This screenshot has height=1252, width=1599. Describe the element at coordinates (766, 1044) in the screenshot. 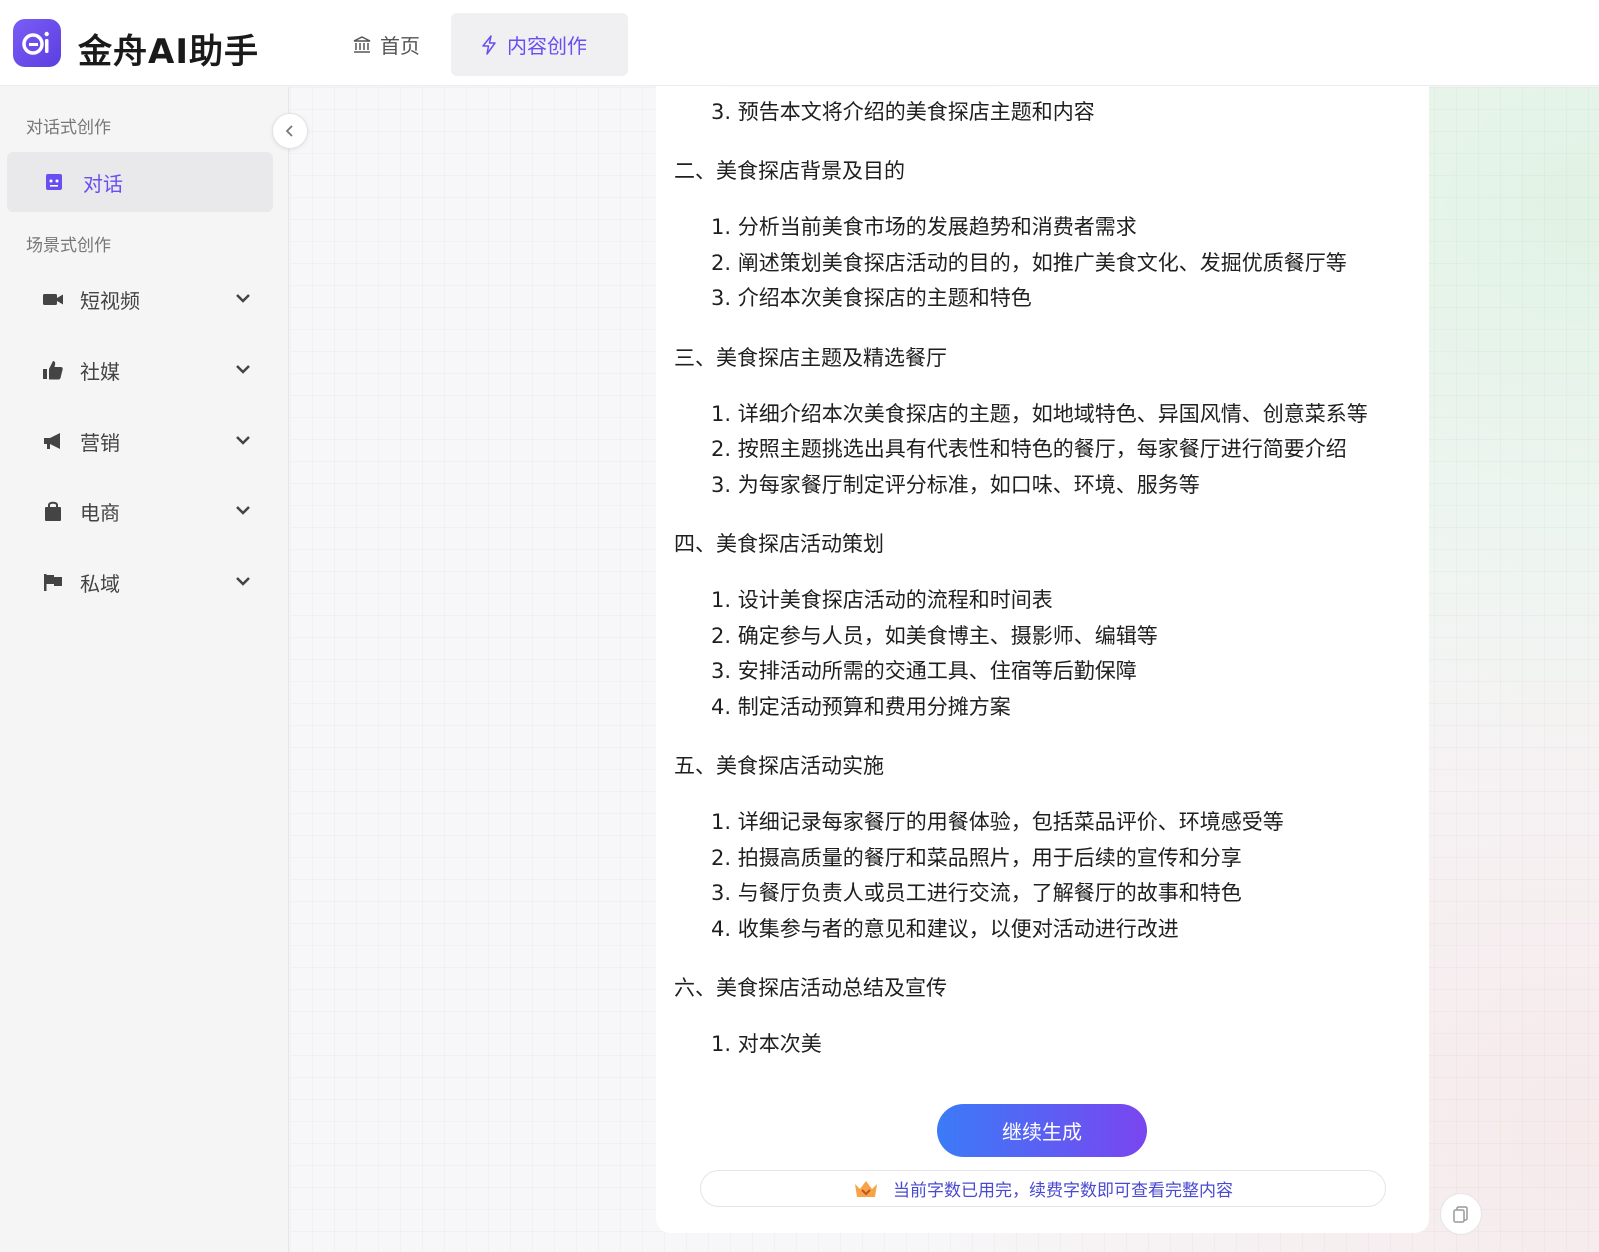

I see `list-item: 1. 对本次美` at that location.